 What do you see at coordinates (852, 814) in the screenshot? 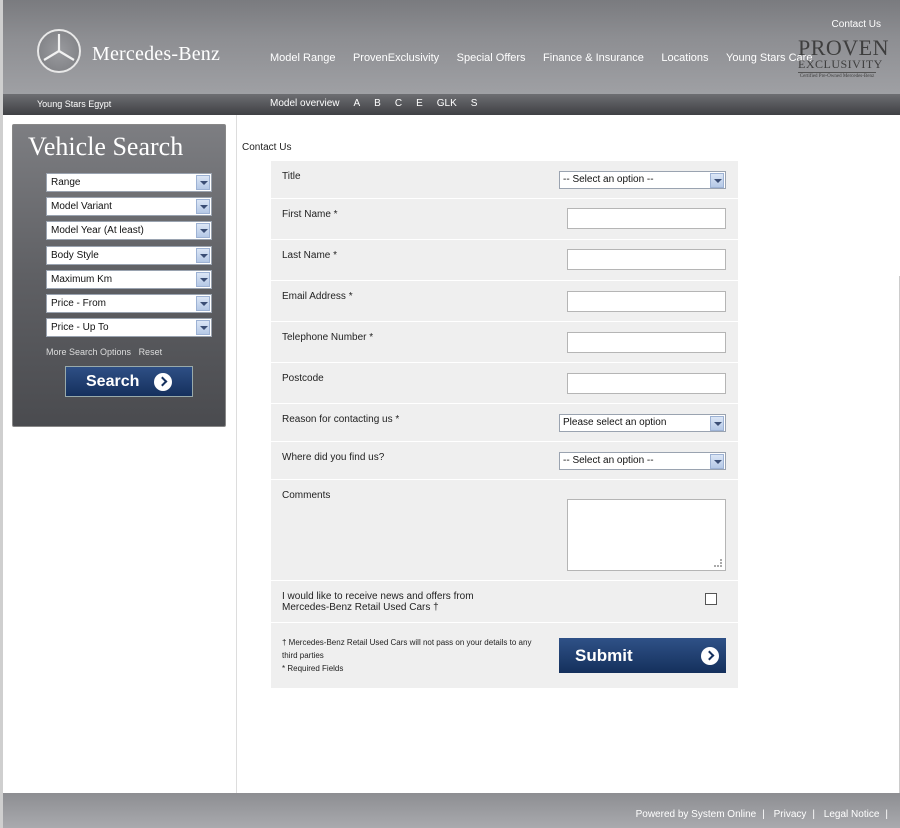
I see `legal-notice-link: Legal Notice` at bounding box center [852, 814].